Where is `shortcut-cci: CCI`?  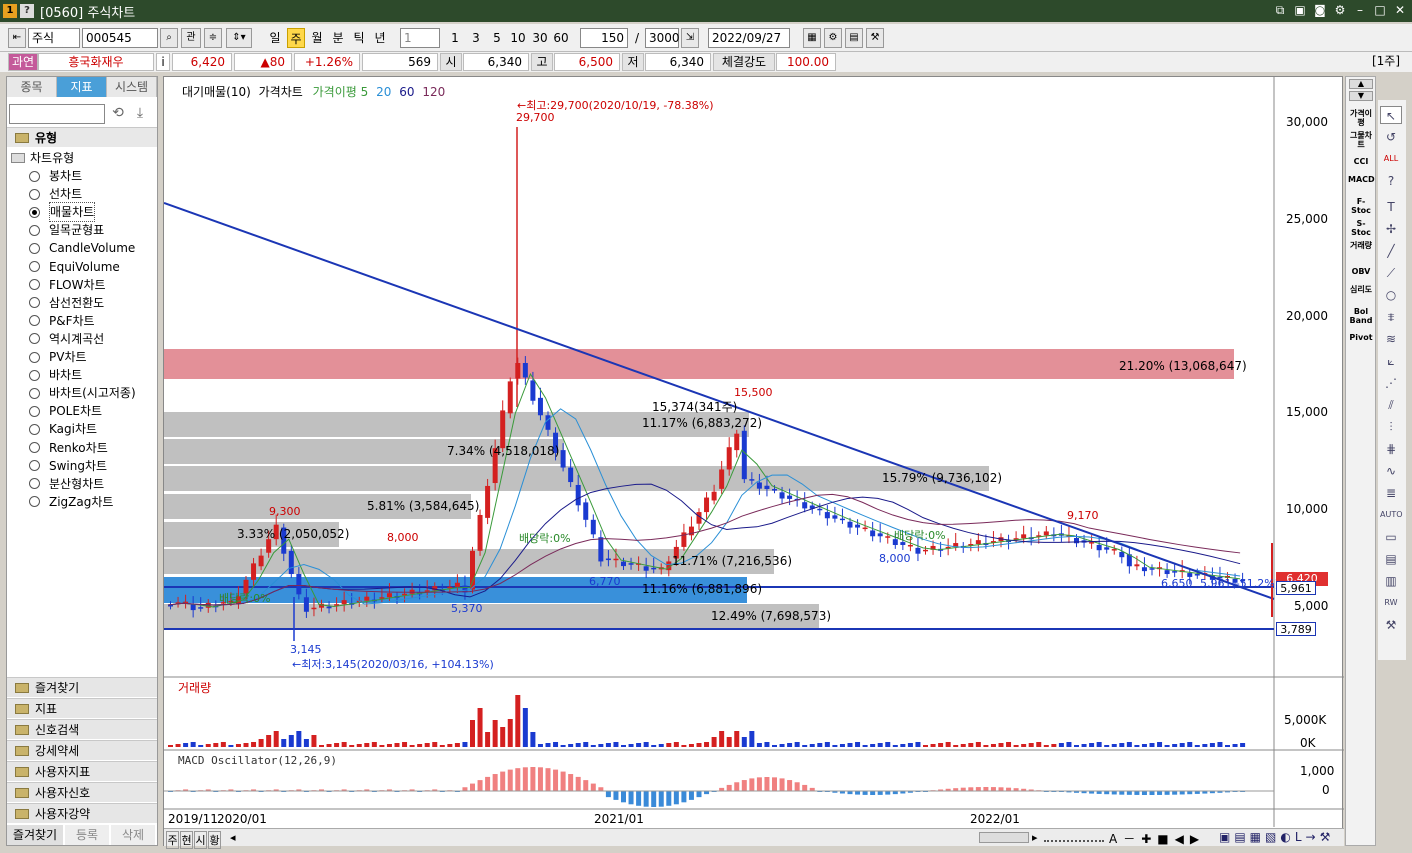
shortcut-cci: CCI is located at coordinates (1361, 161).